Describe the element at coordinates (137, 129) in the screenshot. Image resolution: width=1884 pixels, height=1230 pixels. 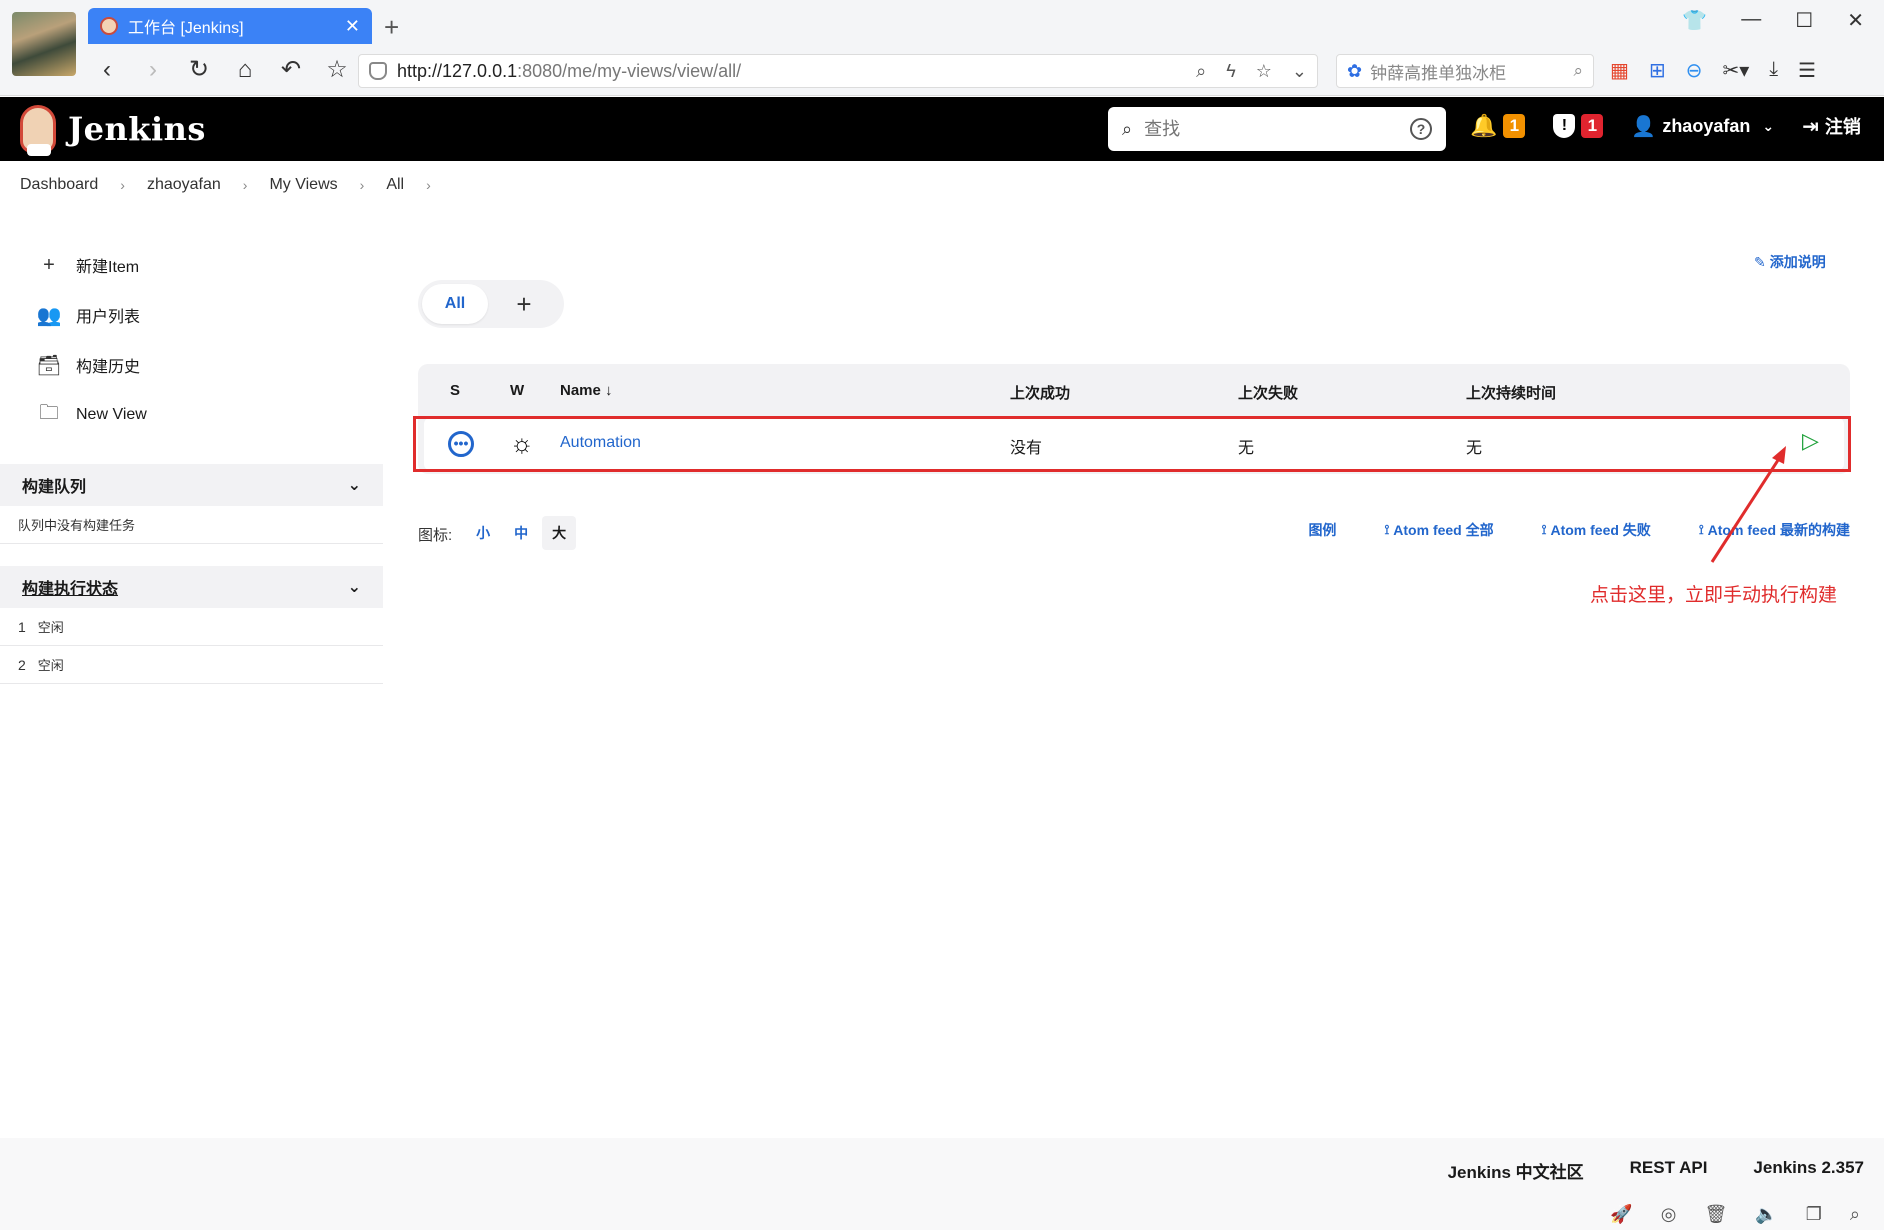
I see `logo-text: Jenkins` at that location.